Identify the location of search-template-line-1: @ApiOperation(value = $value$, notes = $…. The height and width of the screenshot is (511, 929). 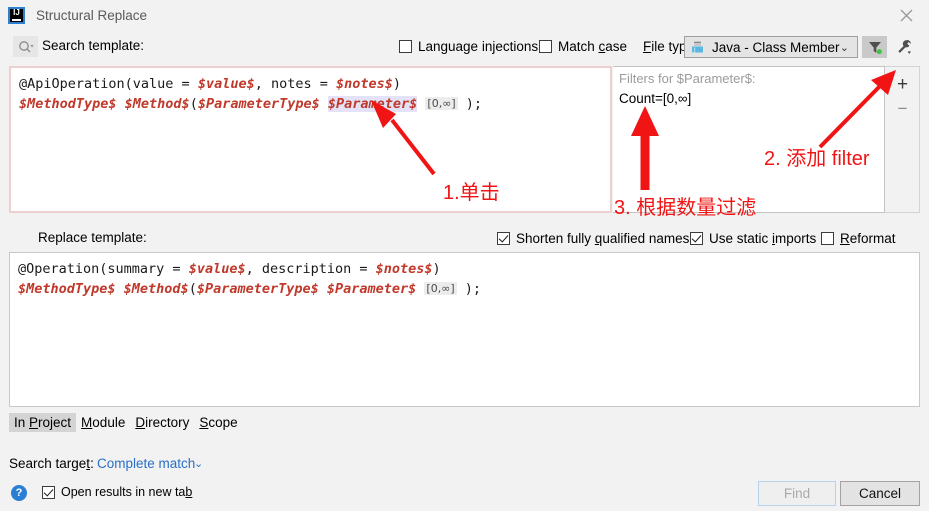
(210, 84).